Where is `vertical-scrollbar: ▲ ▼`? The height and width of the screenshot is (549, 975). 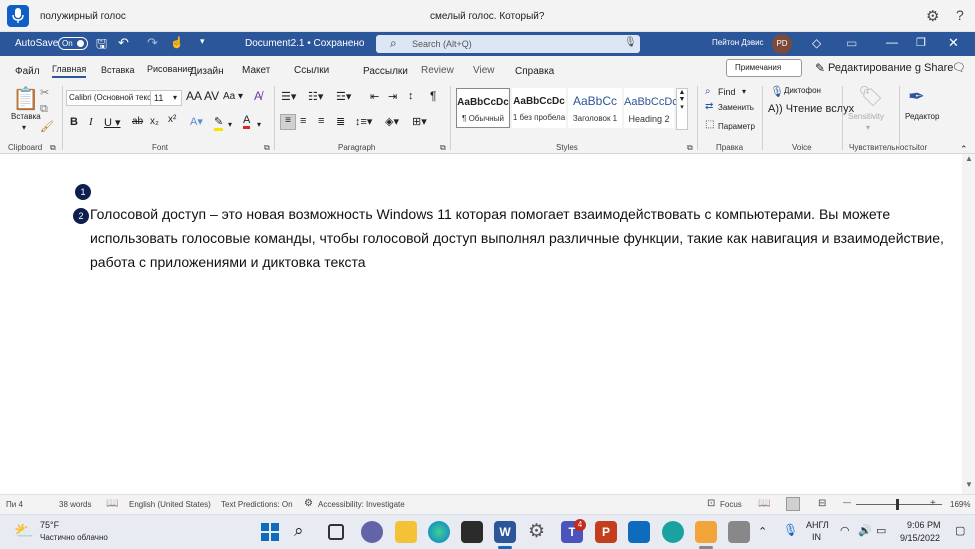
vertical-scrollbar: ▲ ▼ is located at coordinates (968, 324).